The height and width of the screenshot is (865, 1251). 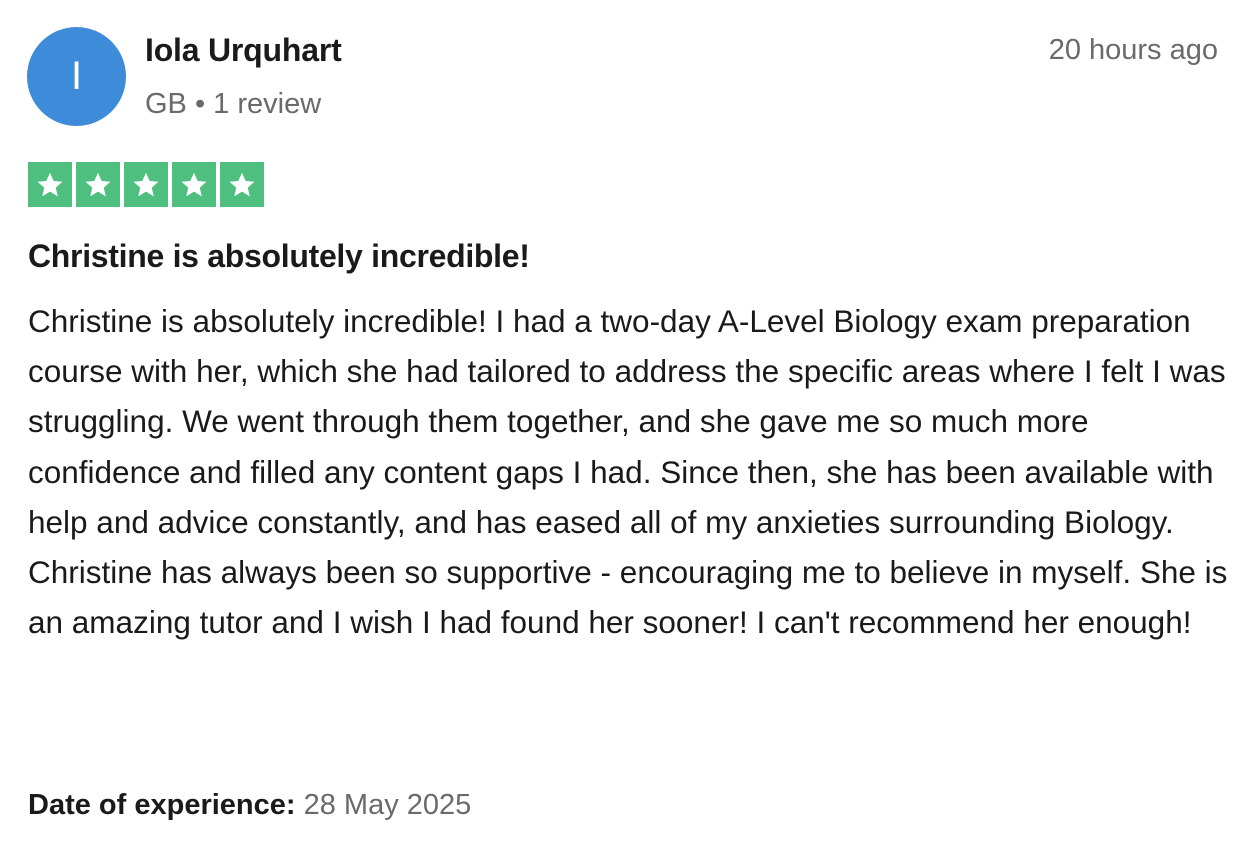 I want to click on avatar-initial: I, so click(x=76, y=76).